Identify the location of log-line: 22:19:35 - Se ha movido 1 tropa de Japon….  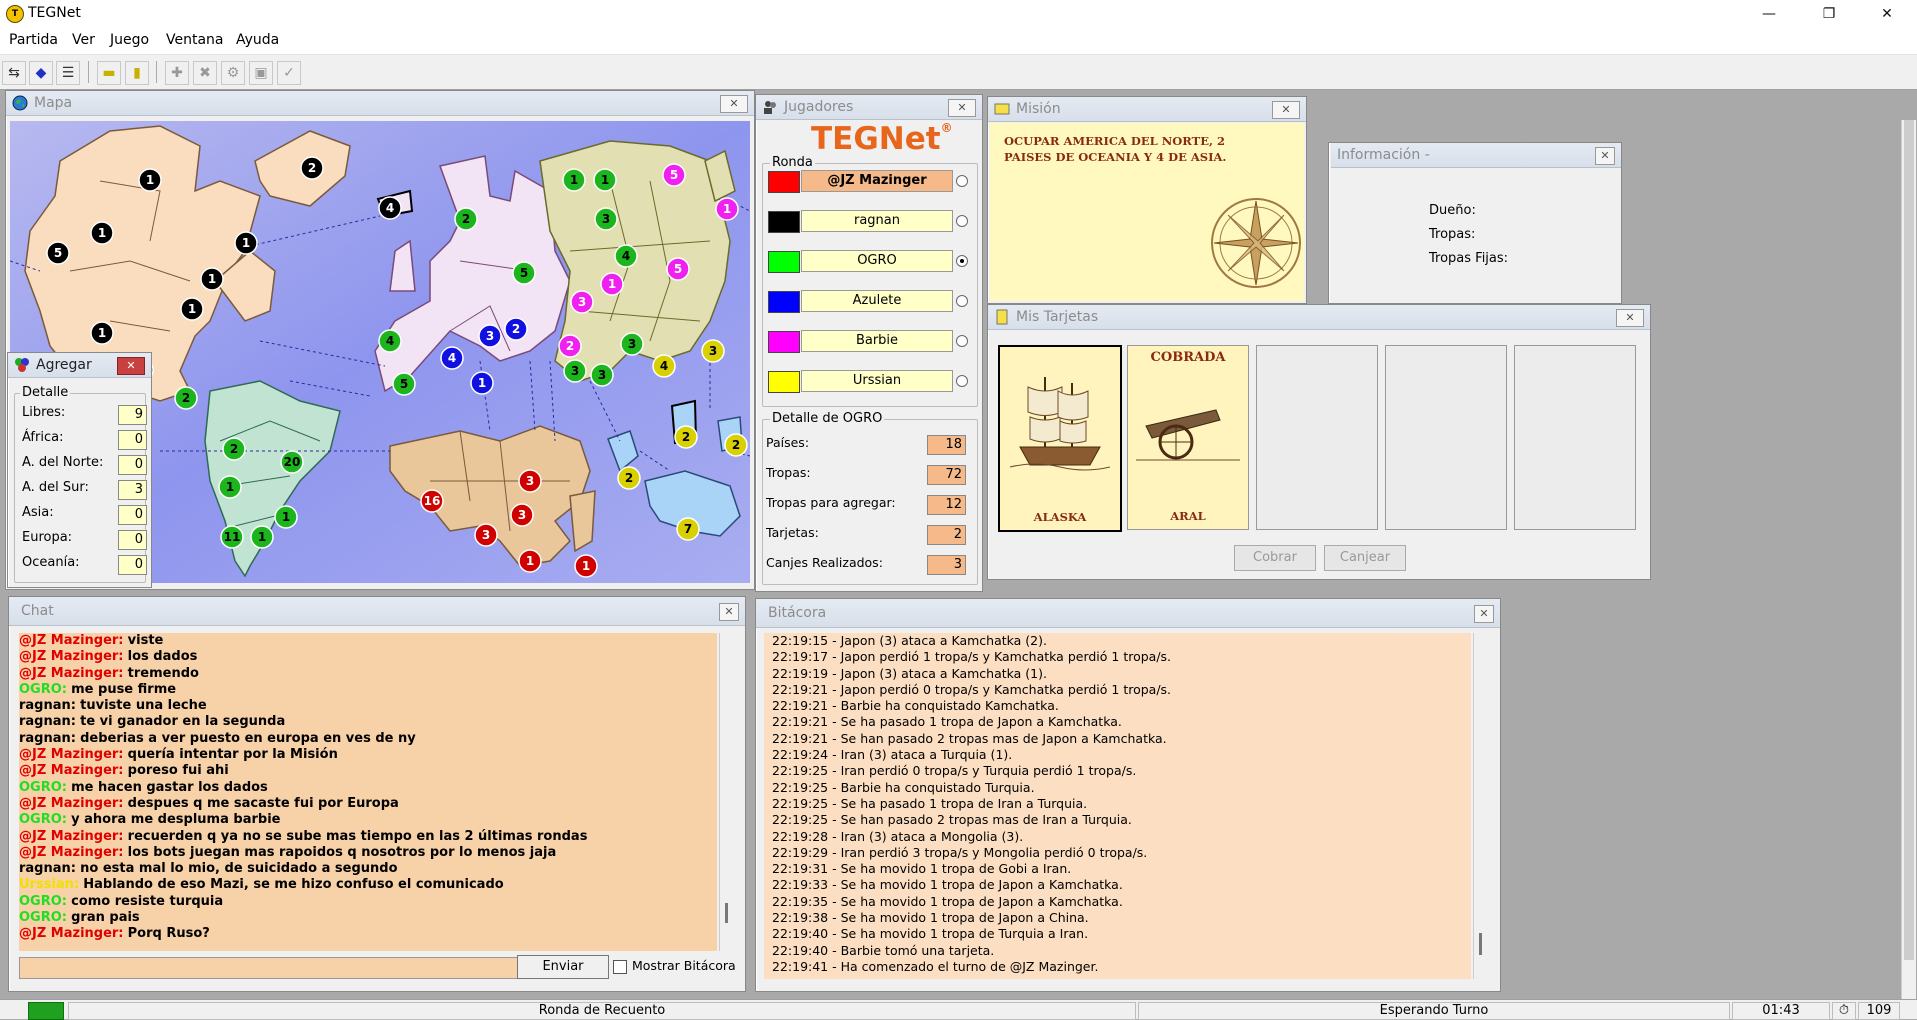
(947, 901).